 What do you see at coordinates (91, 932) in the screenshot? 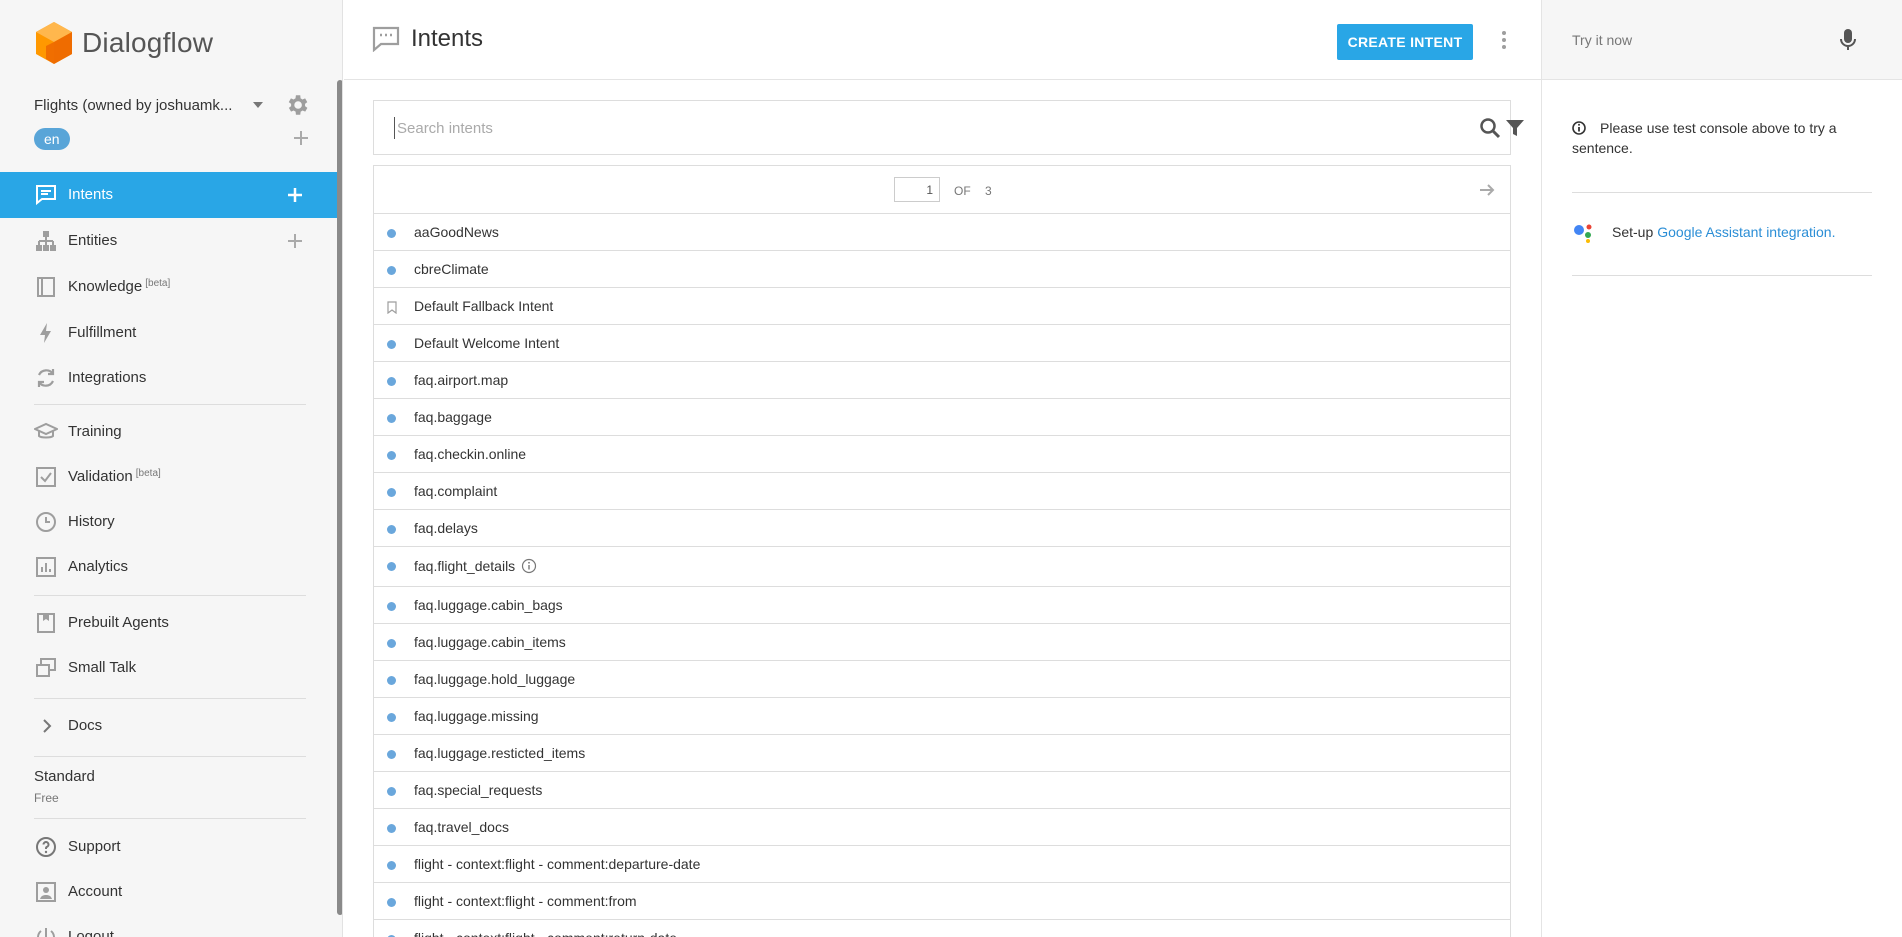
I see `sidebar-item-label: Logout` at bounding box center [91, 932].